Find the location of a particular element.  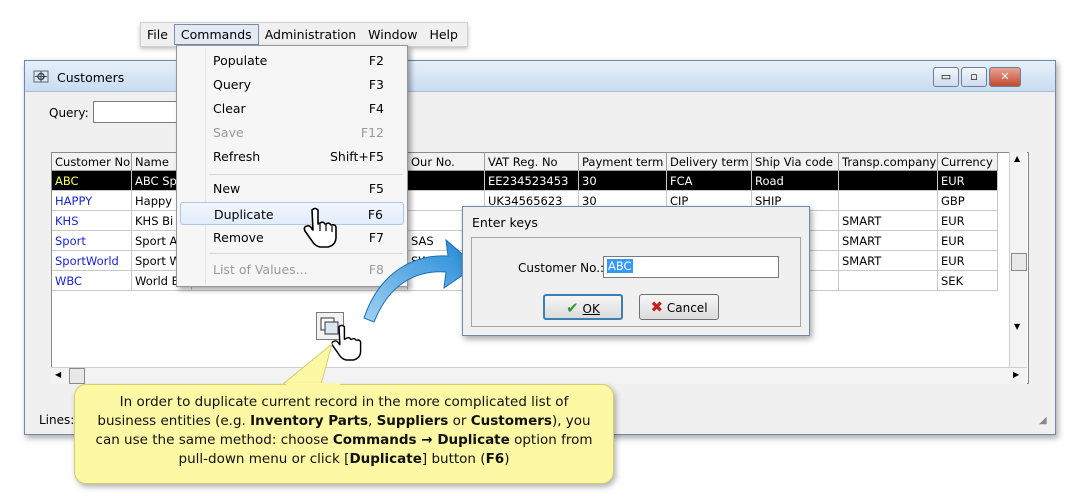

column-header: VAT Reg. No is located at coordinates (532, 162).